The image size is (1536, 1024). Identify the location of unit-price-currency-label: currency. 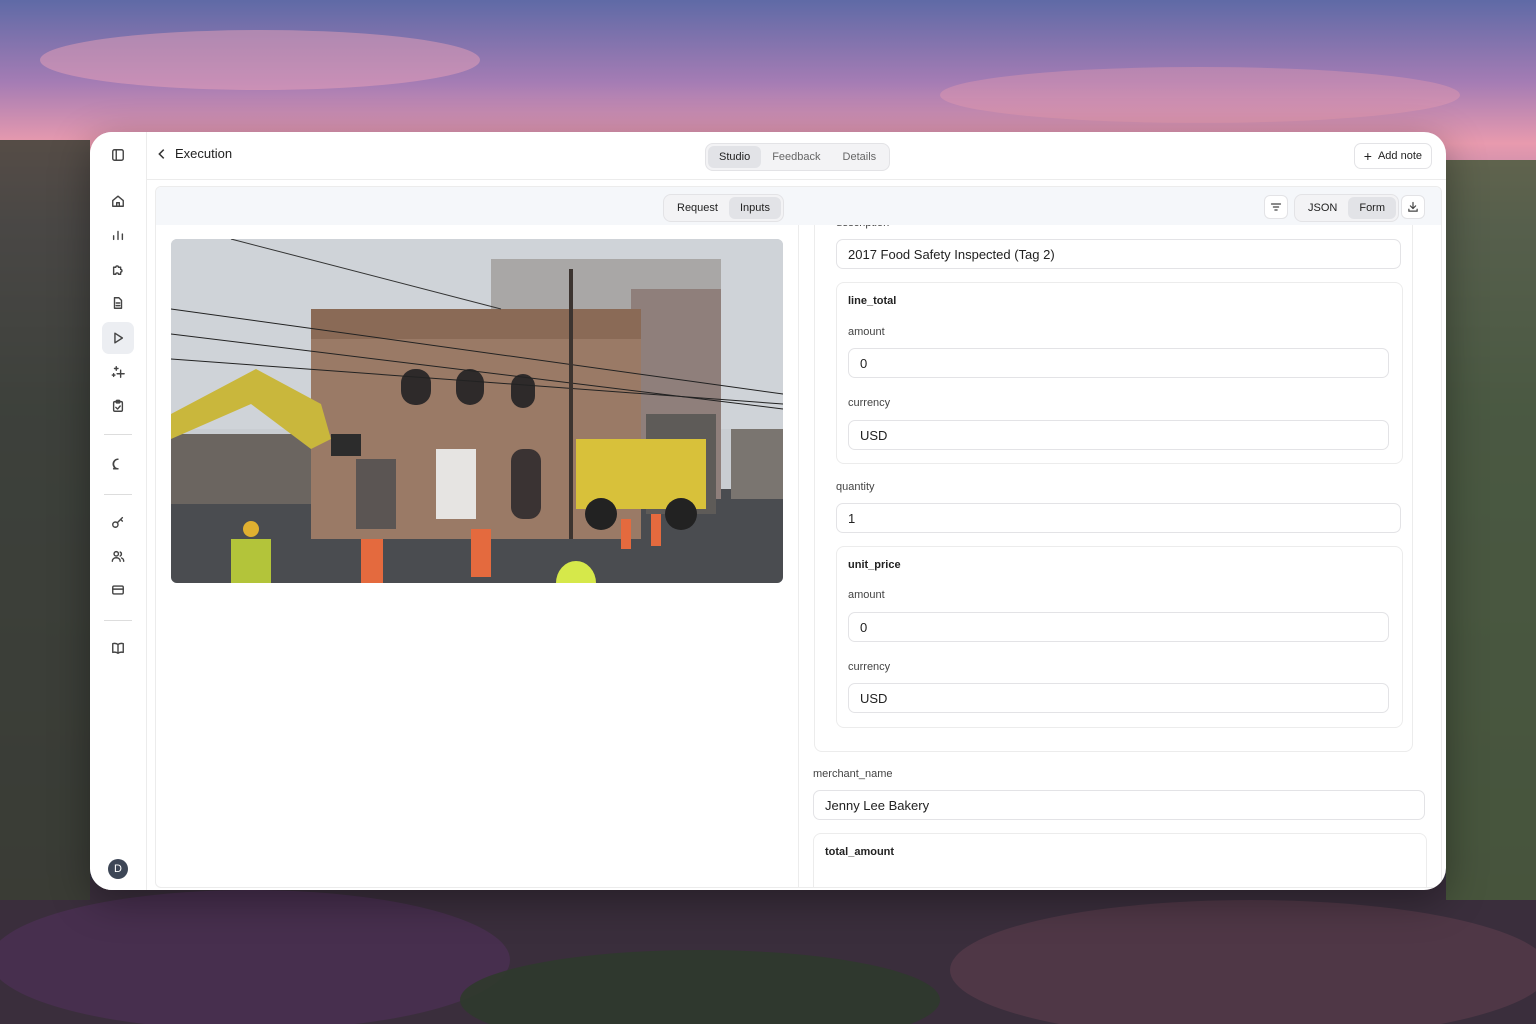
(869, 667).